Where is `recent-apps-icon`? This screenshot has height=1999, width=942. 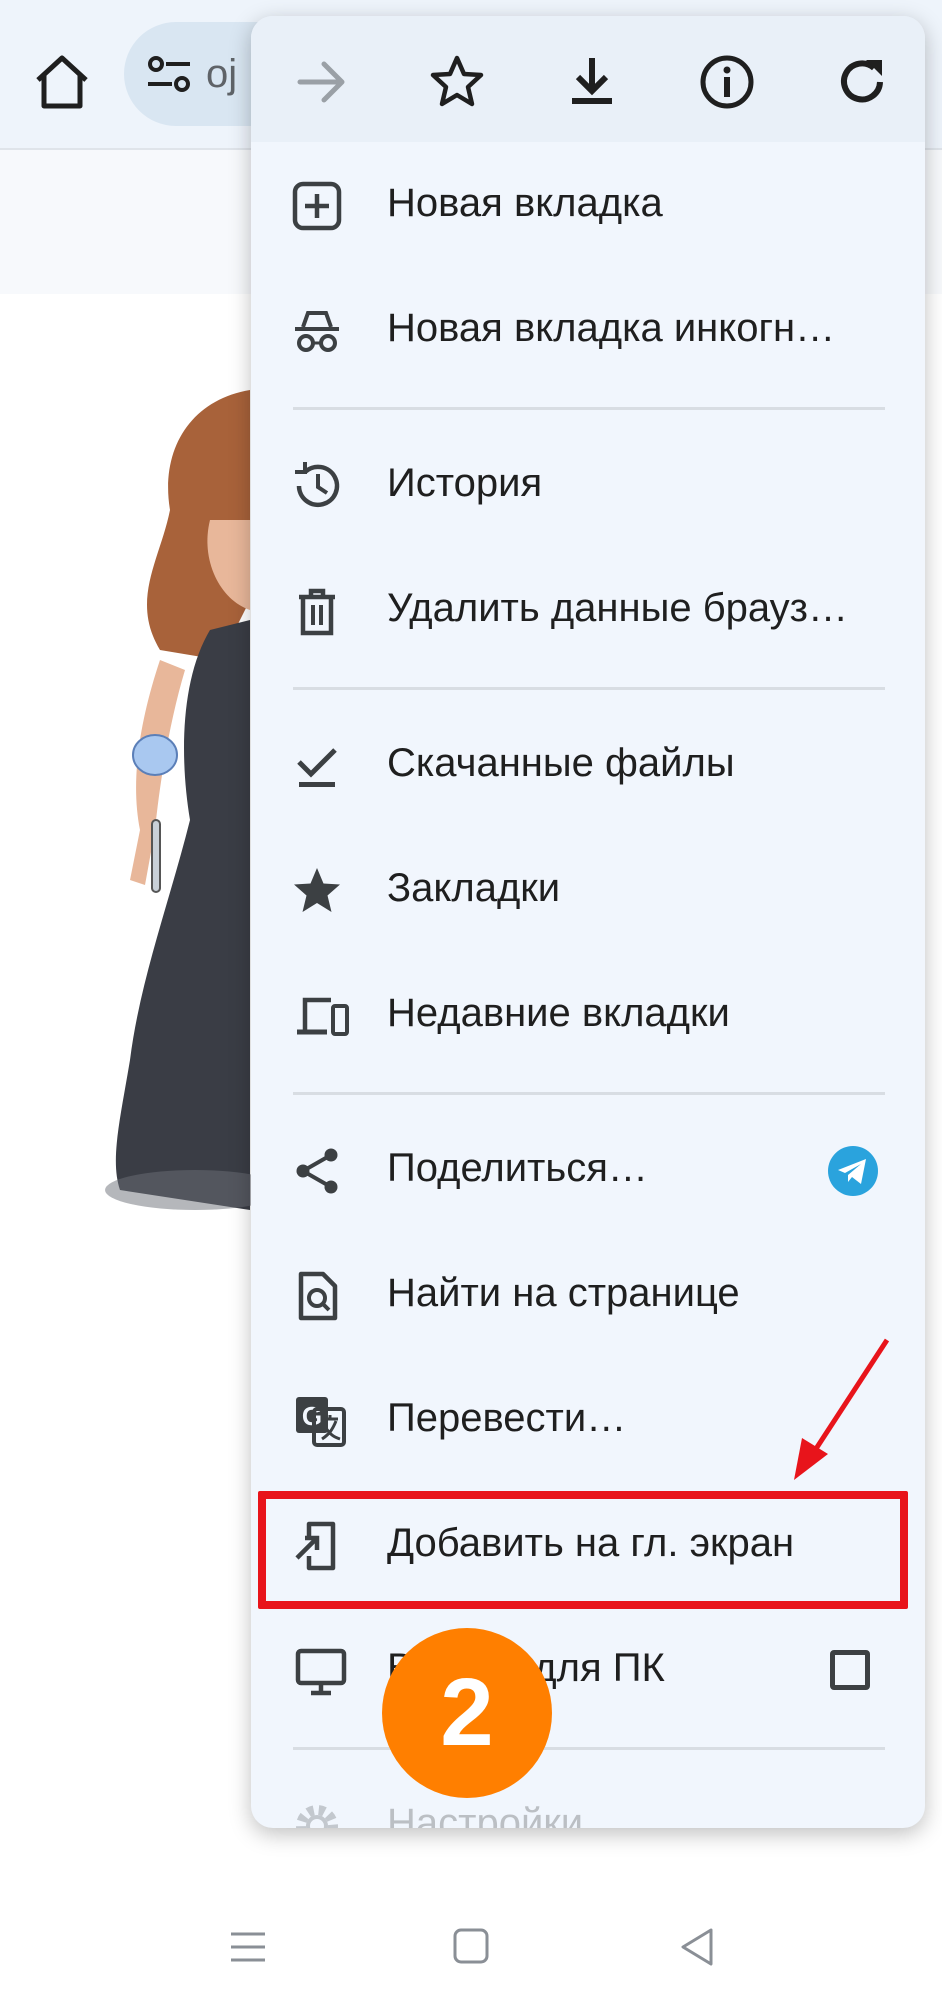 recent-apps-icon is located at coordinates (248, 1947).